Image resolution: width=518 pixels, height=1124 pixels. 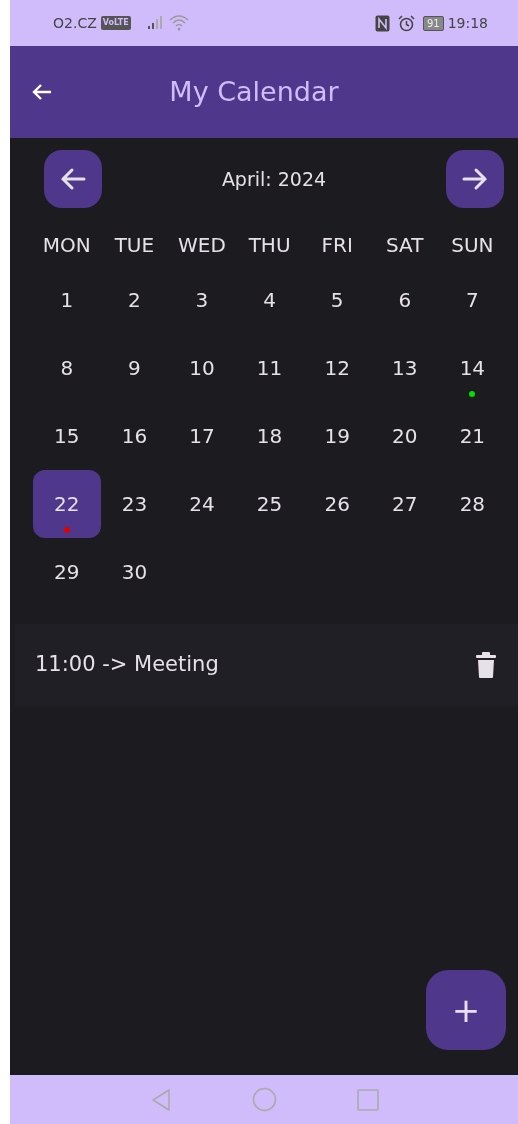 I want to click on weekday-label: SUN, so click(x=472, y=245).